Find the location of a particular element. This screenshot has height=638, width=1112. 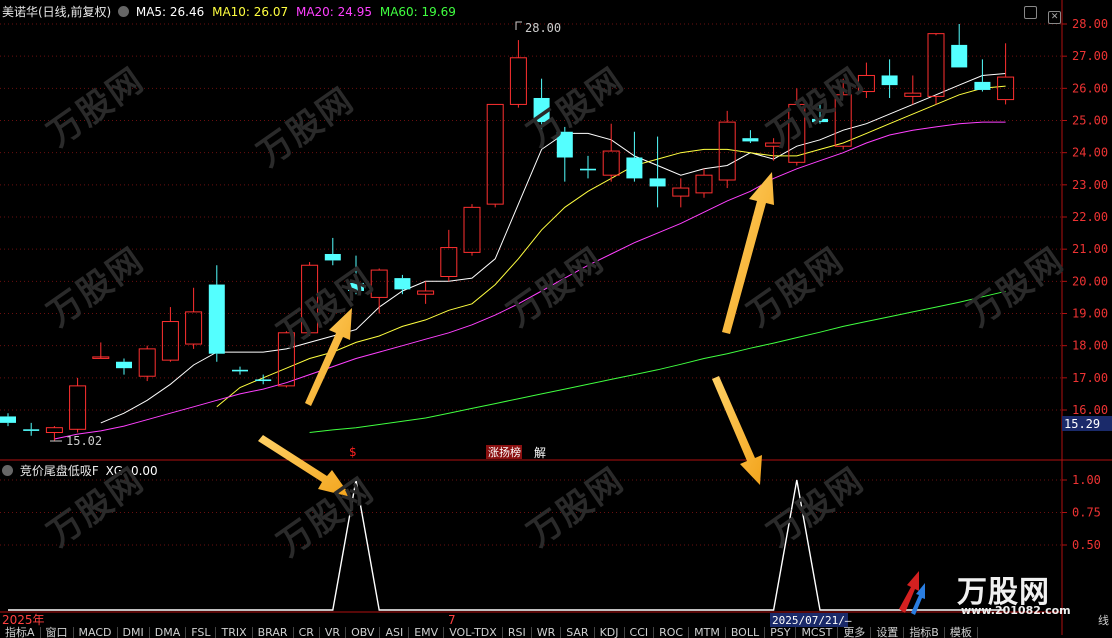

indicator-dropdown-icon is located at coordinates (7, 470).